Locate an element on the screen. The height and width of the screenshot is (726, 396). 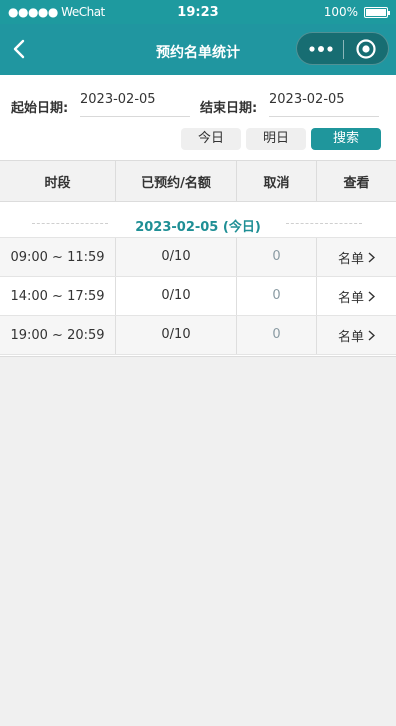
table-row: 14:00 ~ 17:59 0/10 0 名单 is located at coordinates (198, 296).